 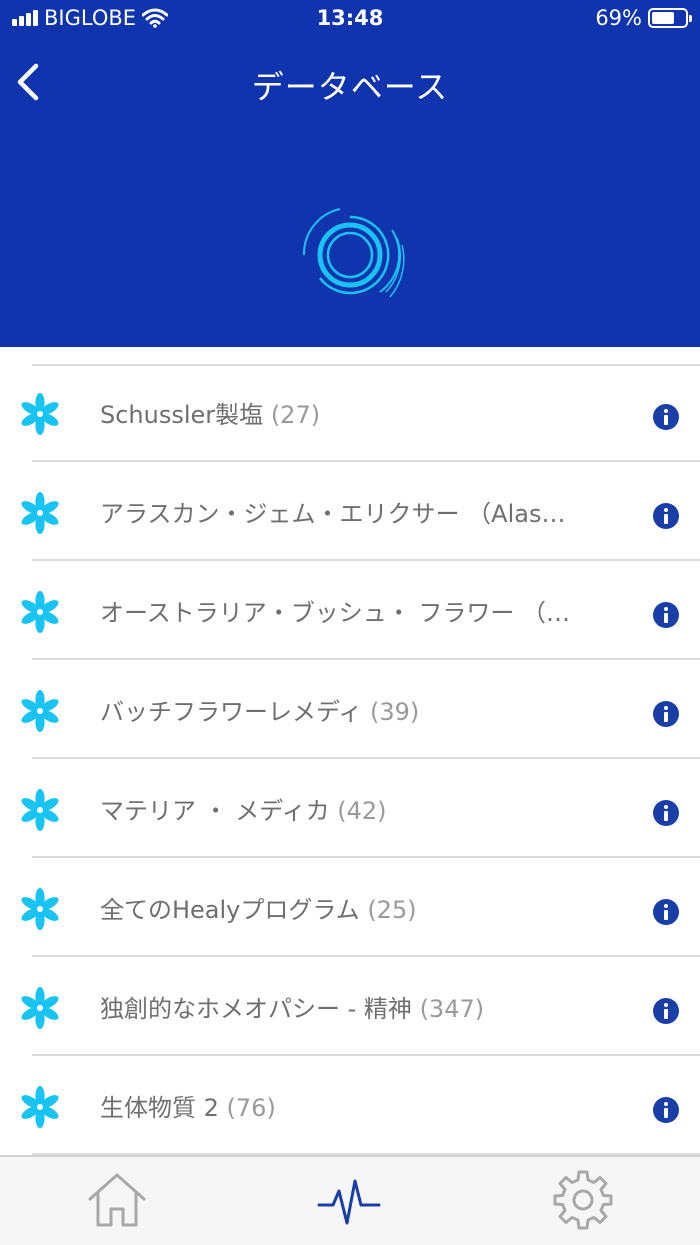 I want to click on list-item-label: マテリア ・ メディカ (42), so click(x=350, y=808).